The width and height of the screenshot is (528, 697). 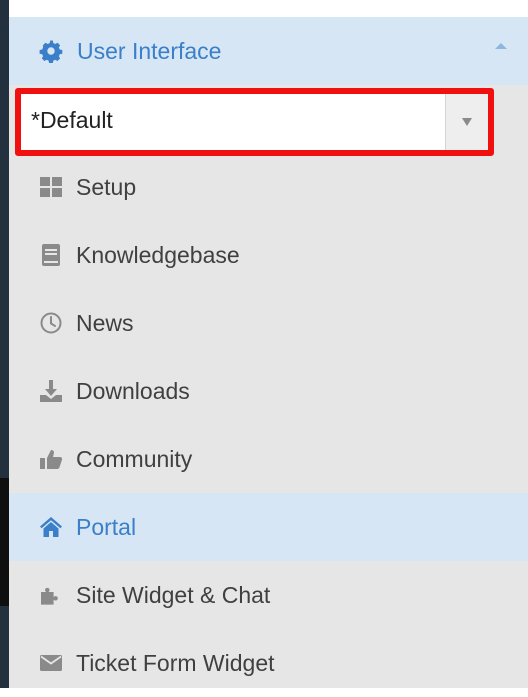 What do you see at coordinates (268, 187) in the screenshot?
I see `menu-item-setup: Setup` at bounding box center [268, 187].